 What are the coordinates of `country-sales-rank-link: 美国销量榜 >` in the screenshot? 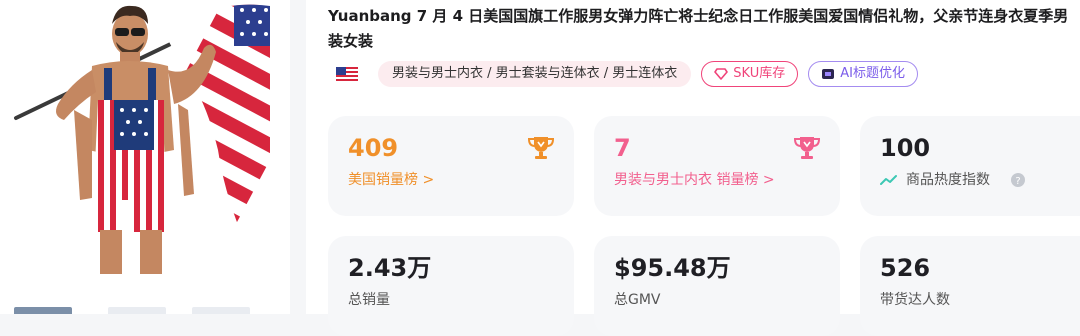 It's located at (451, 180).